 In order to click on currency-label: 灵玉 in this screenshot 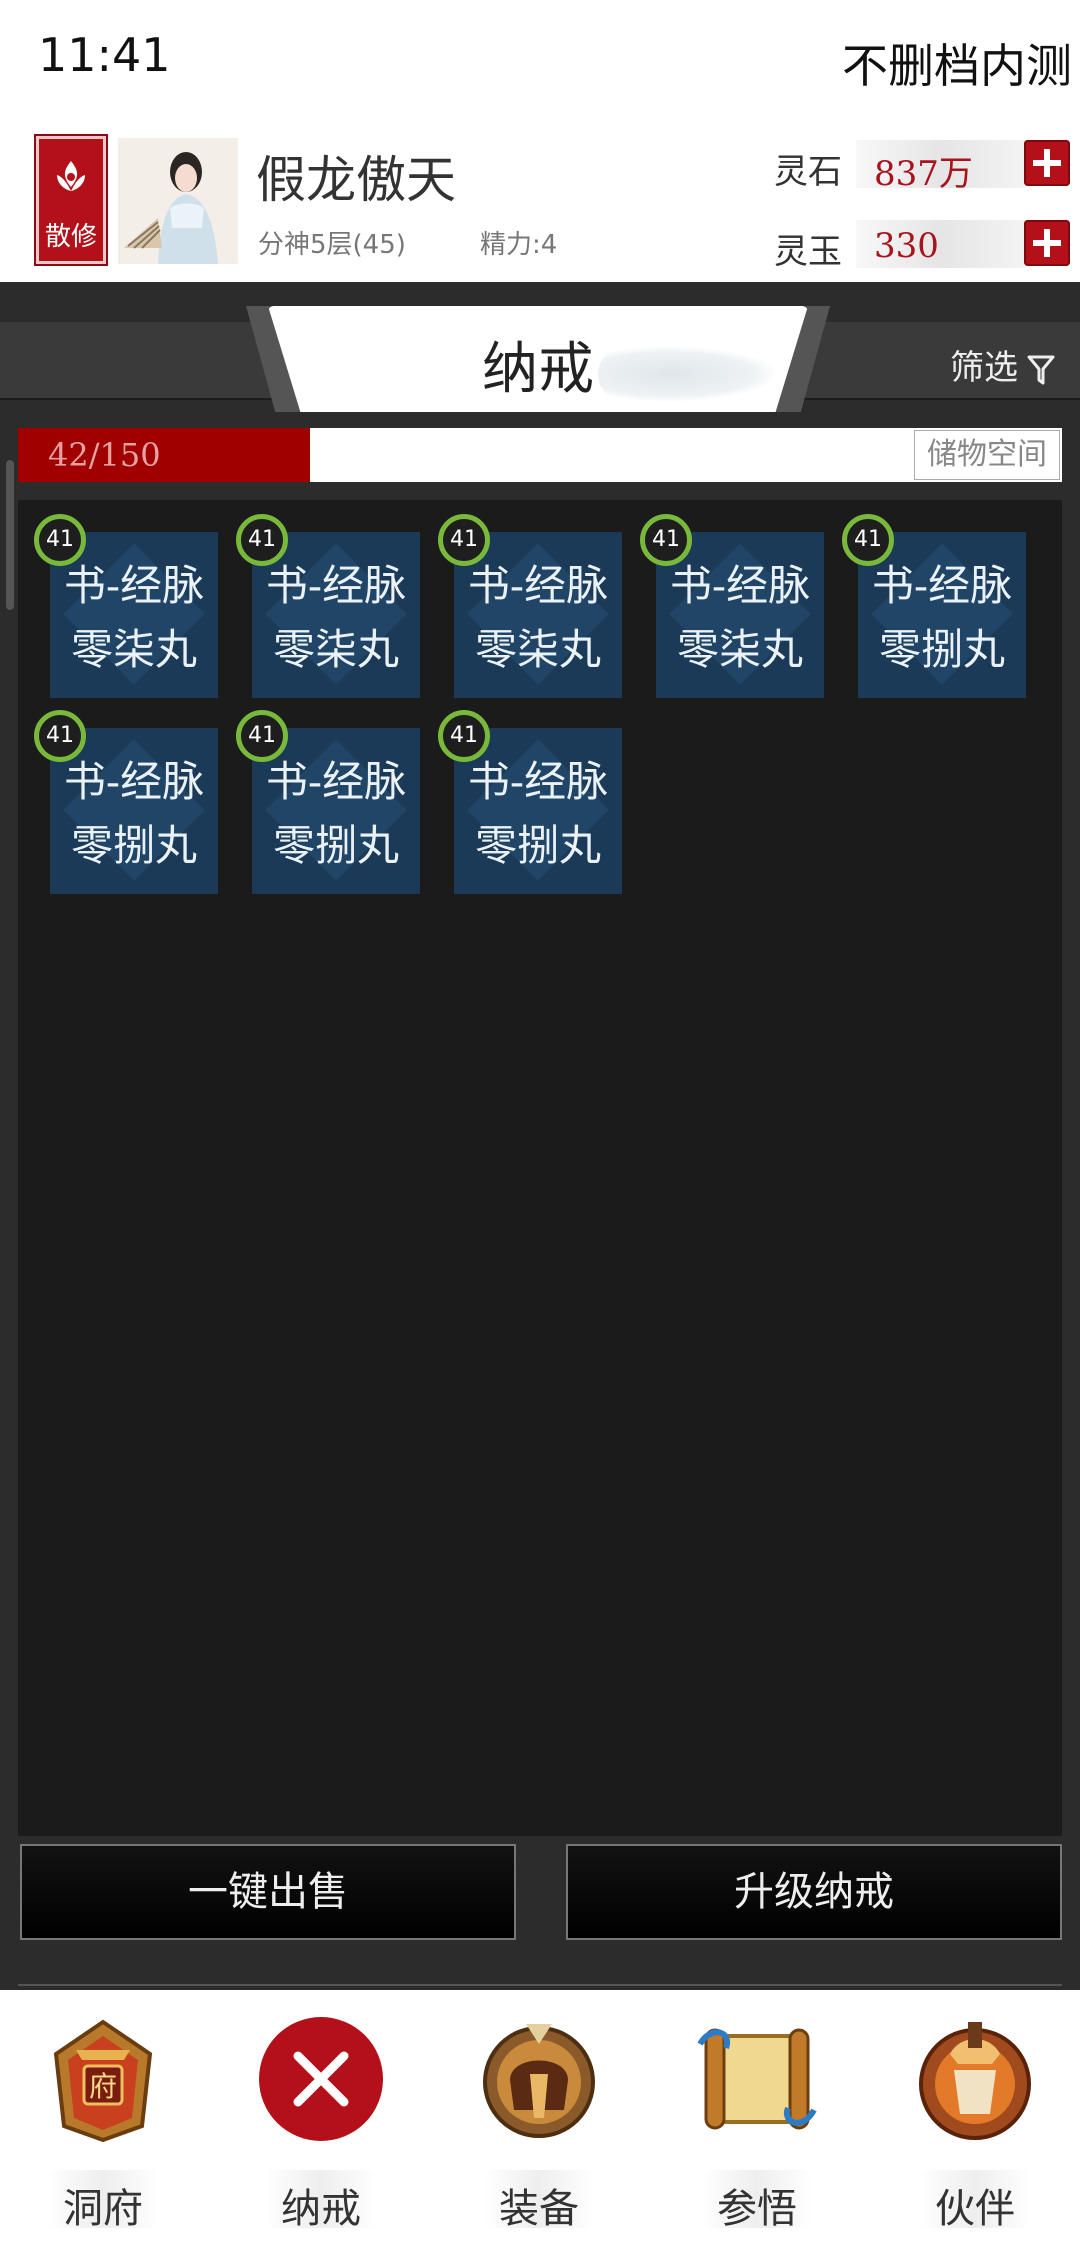, I will do `click(808, 252)`.